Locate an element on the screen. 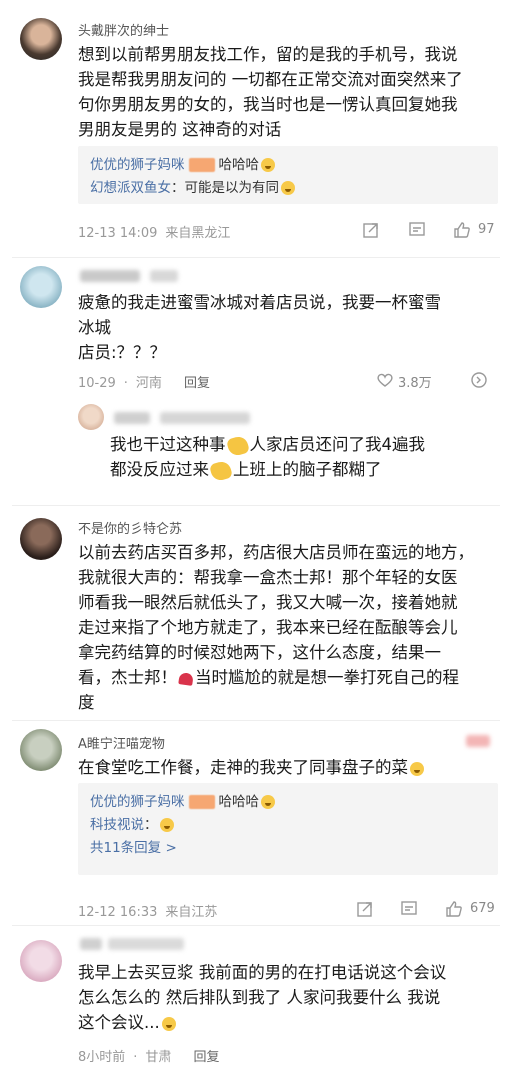 This screenshot has width=512, height=1080. nested-avatar is located at coordinates (91, 417).